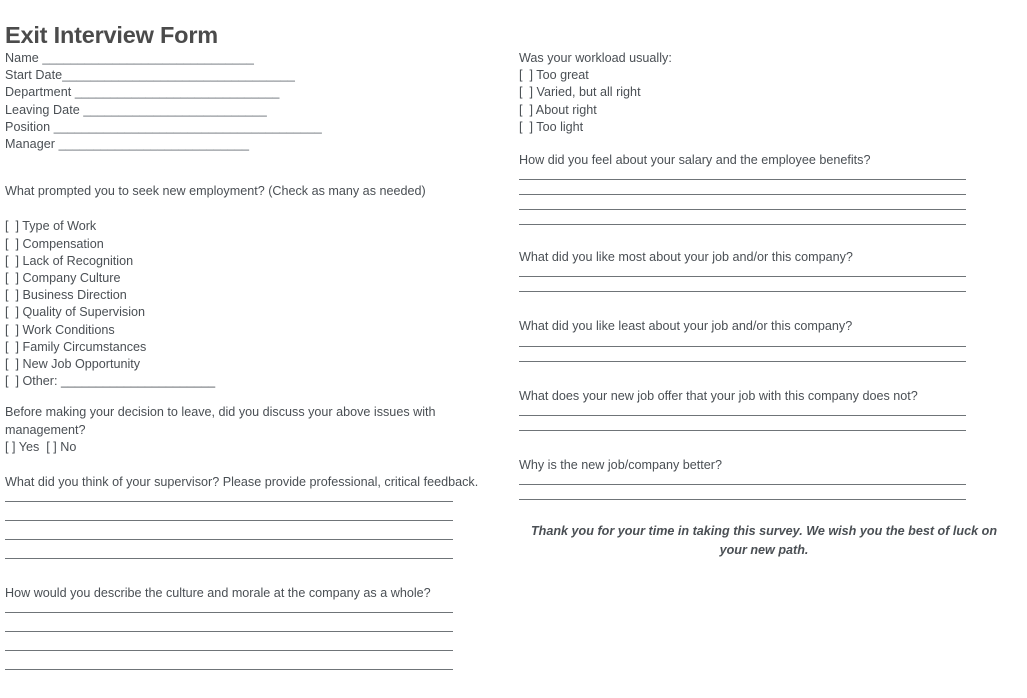  What do you see at coordinates (769, 75) in the screenshot?
I see `checkbox-option-too-great: [ ] Too great` at bounding box center [769, 75].